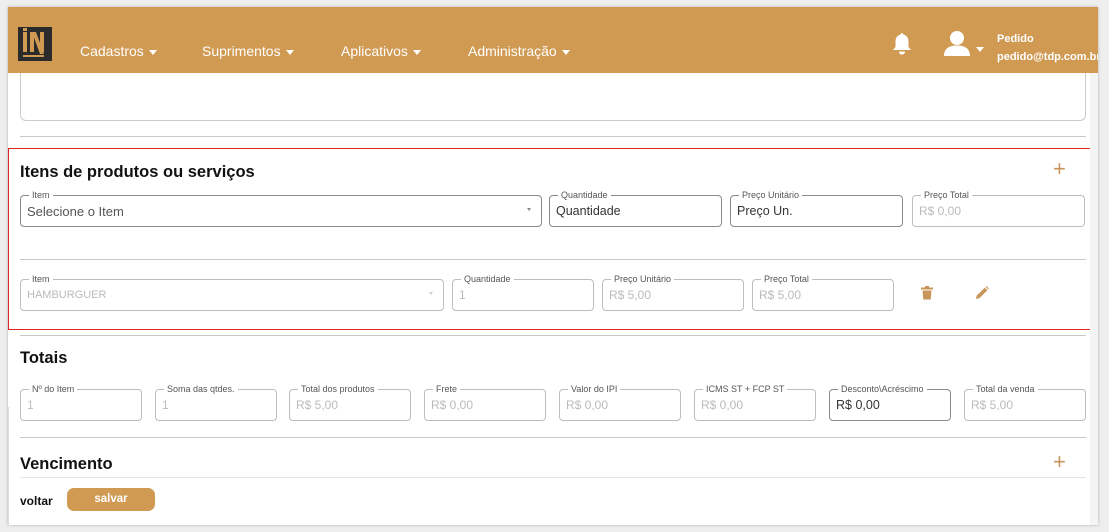 This screenshot has height=532, width=1109. What do you see at coordinates (902, 44) in the screenshot?
I see `bell-icon` at bounding box center [902, 44].